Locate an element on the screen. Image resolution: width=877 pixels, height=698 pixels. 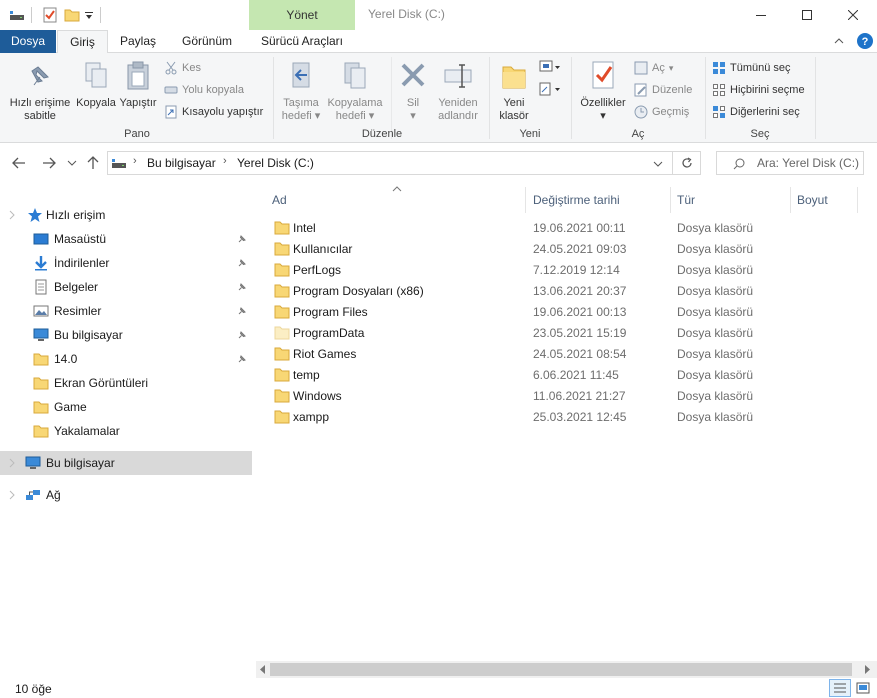
details-view-button is located at coordinates (840, 688).